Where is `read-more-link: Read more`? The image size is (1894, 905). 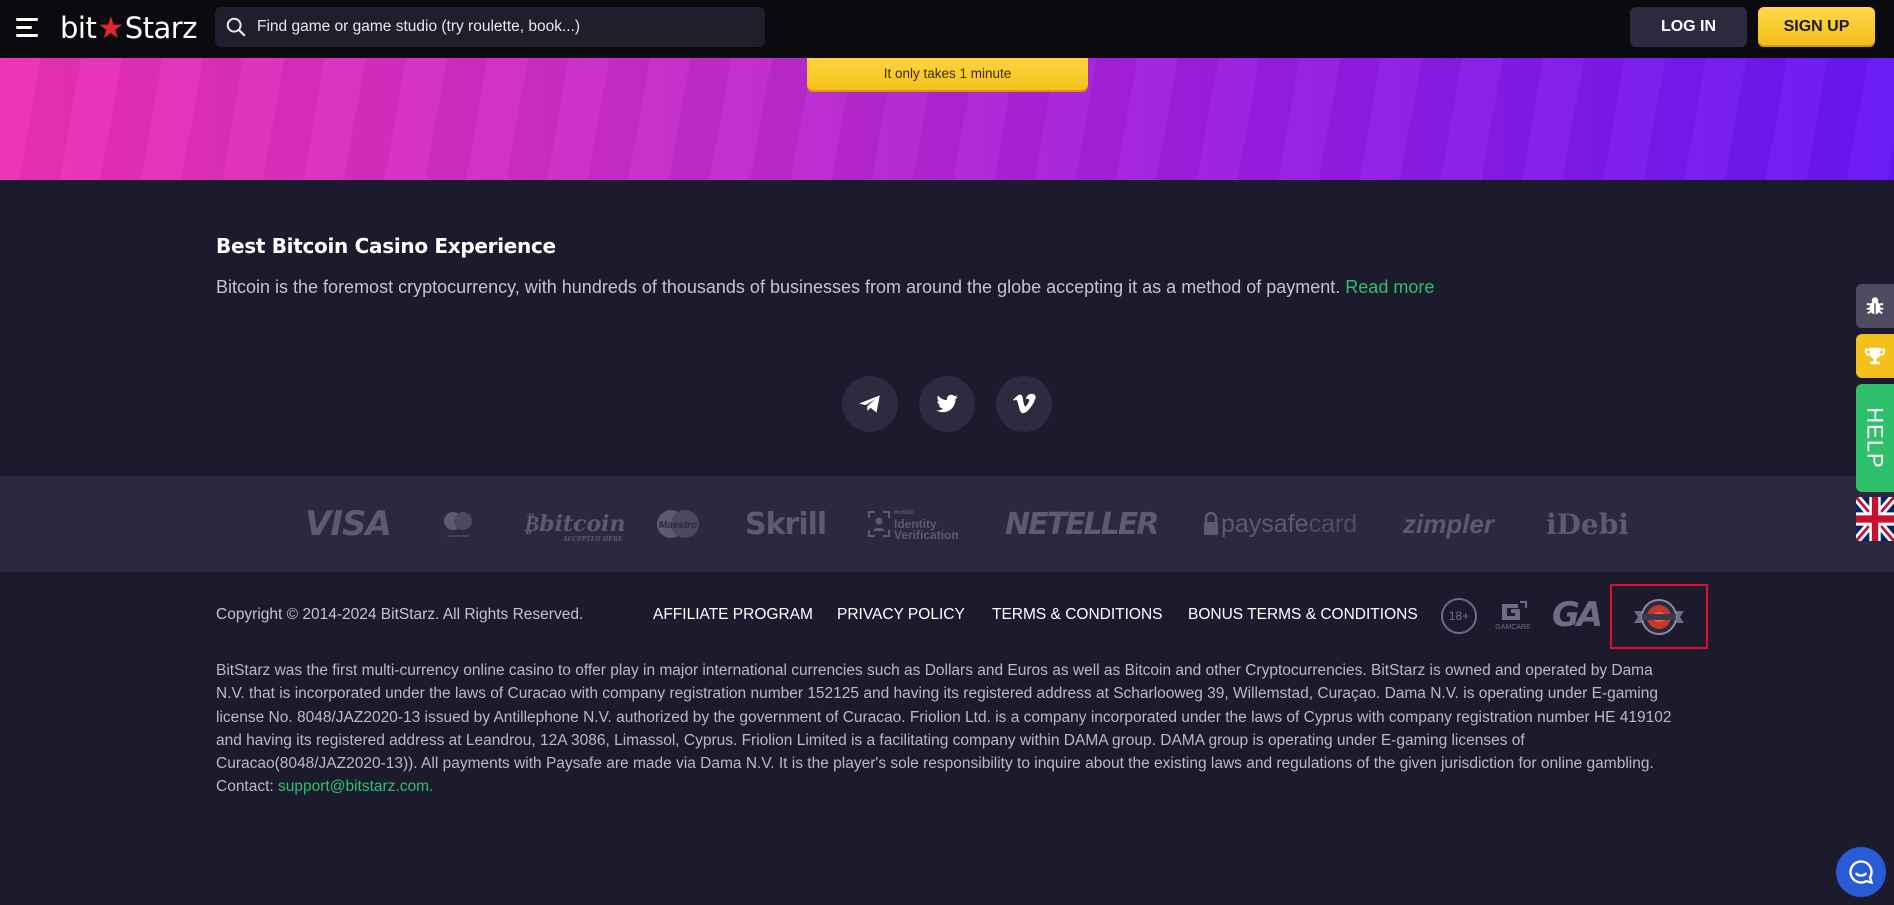
read-more-link: Read more is located at coordinates (1389, 287).